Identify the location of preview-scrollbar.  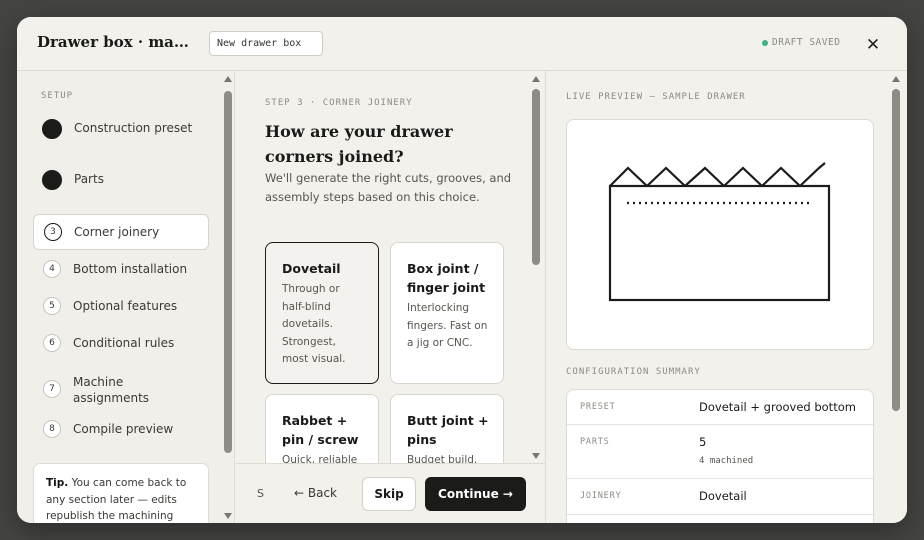
(896, 297).